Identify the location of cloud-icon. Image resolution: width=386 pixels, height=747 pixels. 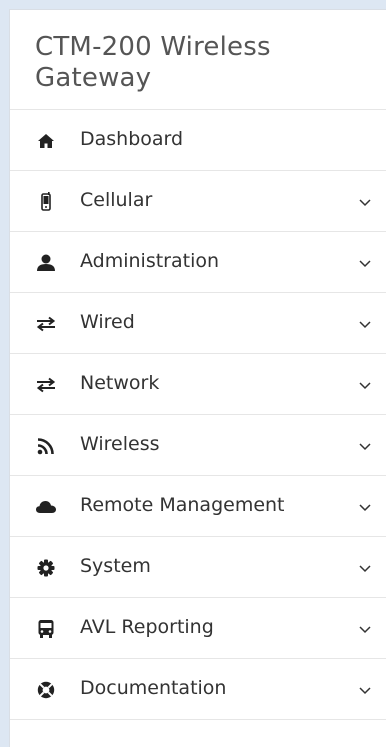
(46, 507).